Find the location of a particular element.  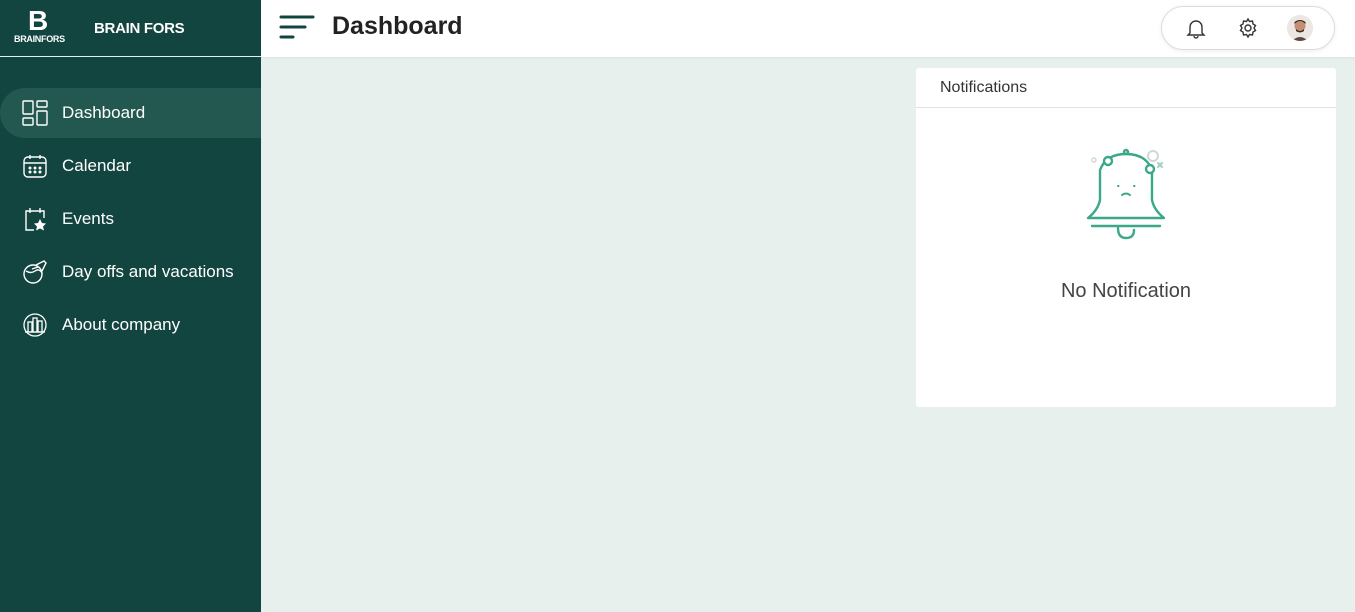

bell-icon is located at coordinates (1196, 28).